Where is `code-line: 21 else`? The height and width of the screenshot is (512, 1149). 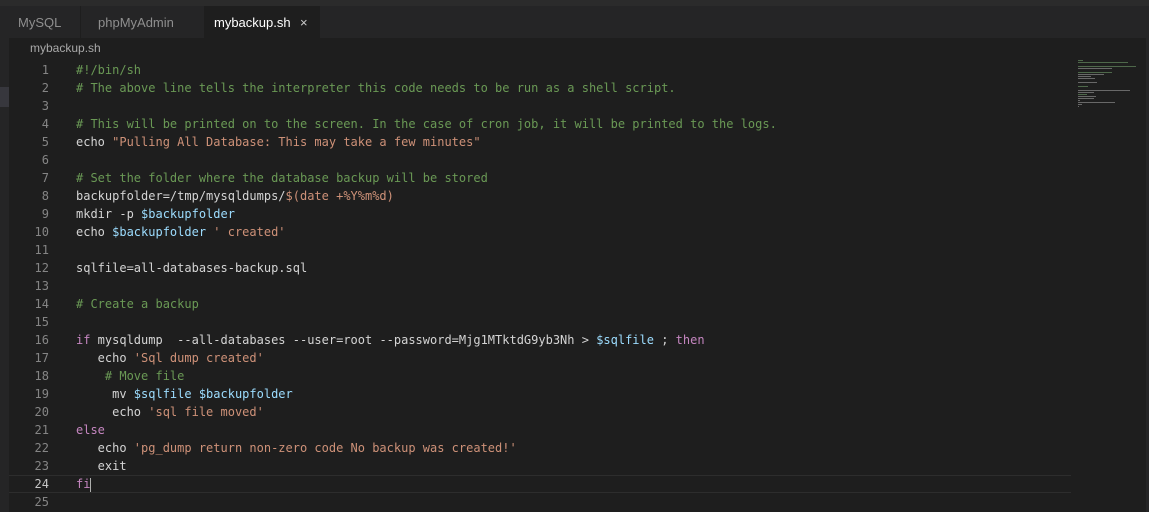
code-line: 21 else is located at coordinates (540, 430).